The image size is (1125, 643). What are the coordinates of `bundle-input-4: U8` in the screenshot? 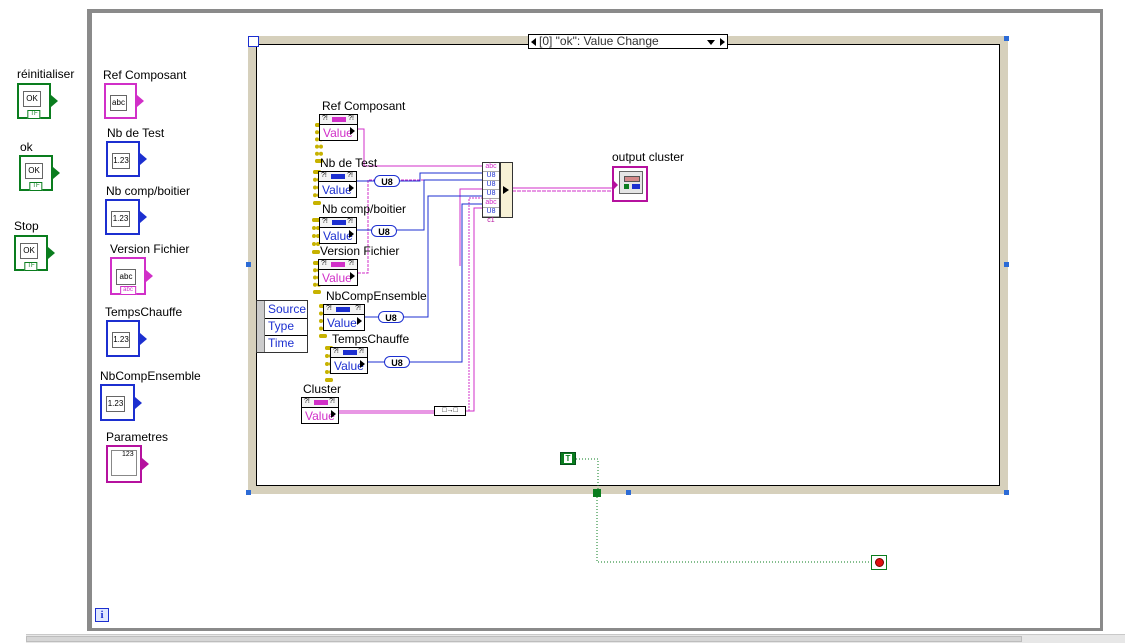 It's located at (491, 194).